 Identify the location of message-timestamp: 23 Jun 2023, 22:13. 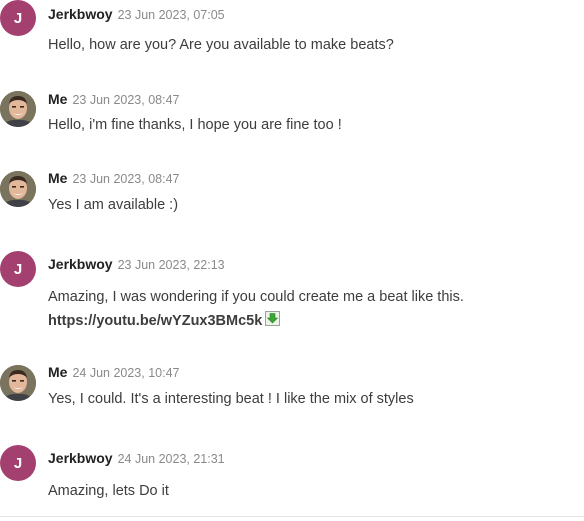
(171, 265).